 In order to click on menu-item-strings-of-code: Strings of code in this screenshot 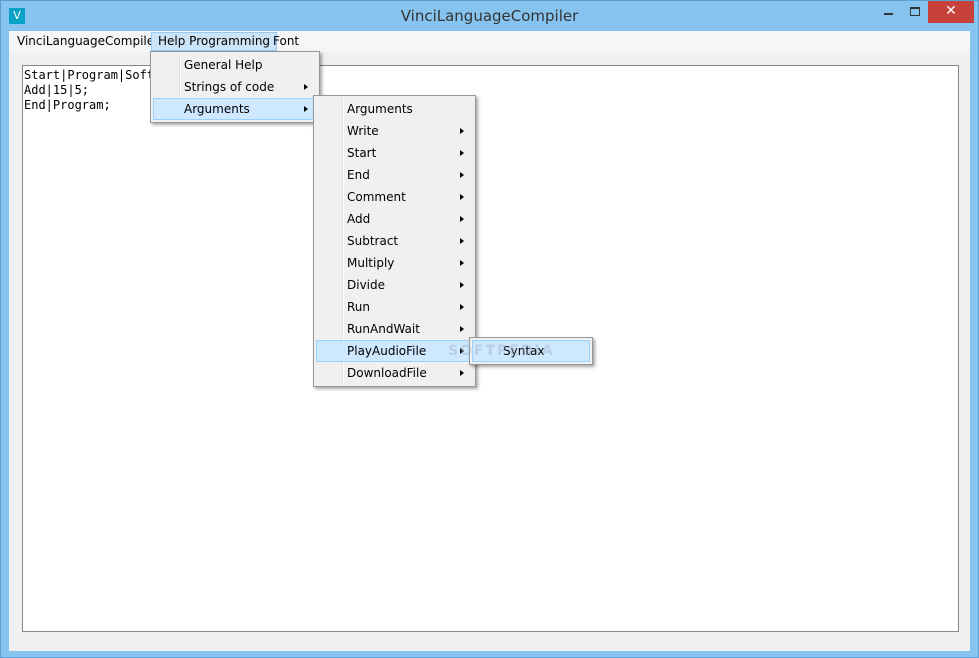, I will do `click(235, 87)`.